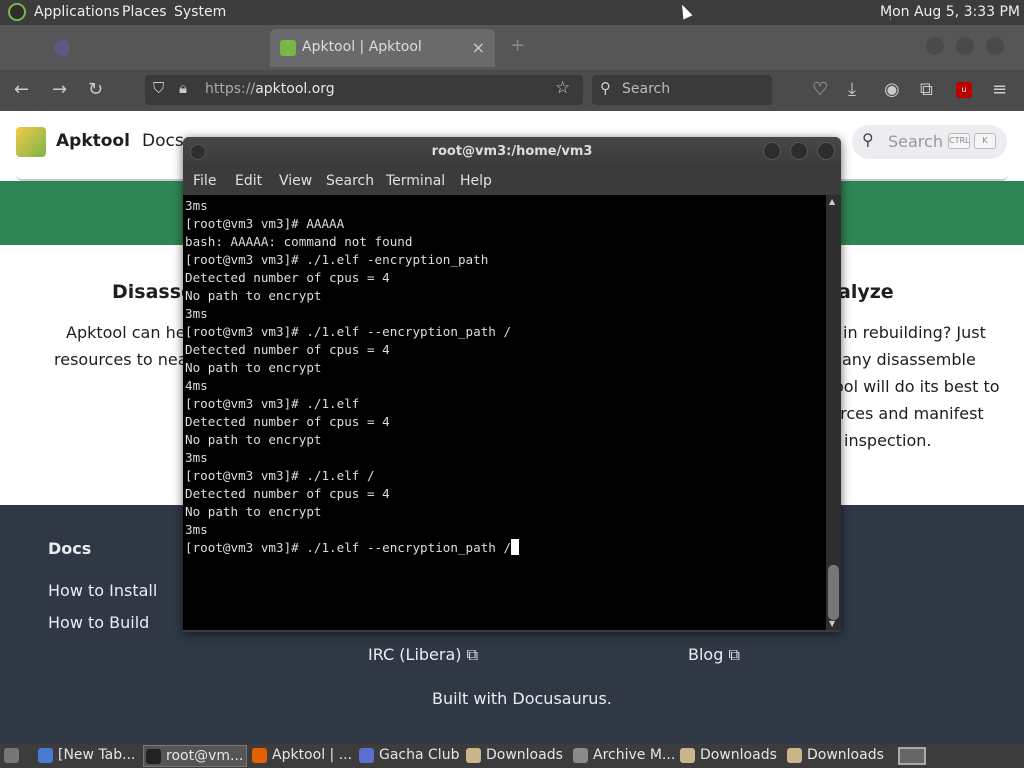  I want to click on terminal-close-icon, so click(826, 151).